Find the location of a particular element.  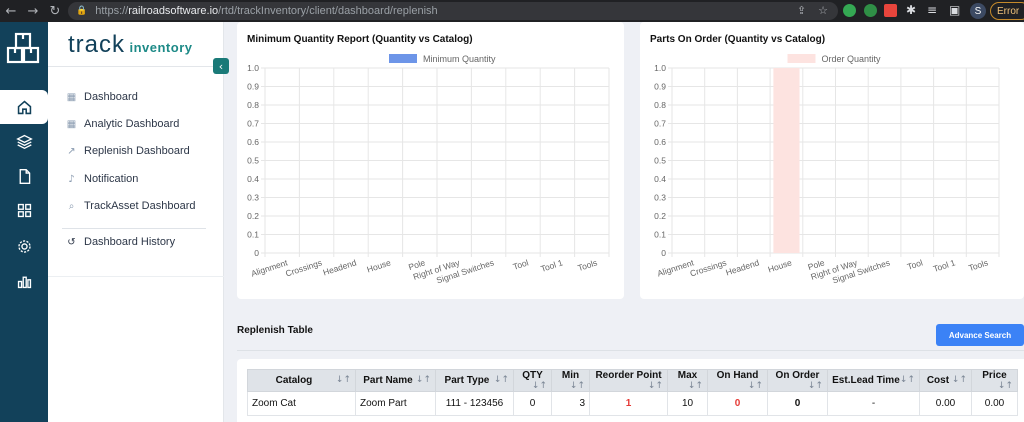

column-header-est-lead-time: Est.Lead Time ↓↑ is located at coordinates (873, 380).